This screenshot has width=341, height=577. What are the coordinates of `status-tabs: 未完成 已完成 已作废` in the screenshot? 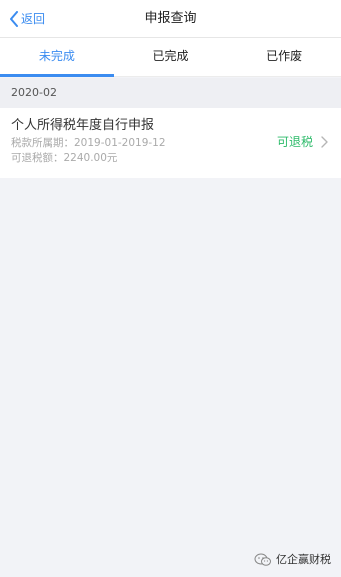 It's located at (170, 57).